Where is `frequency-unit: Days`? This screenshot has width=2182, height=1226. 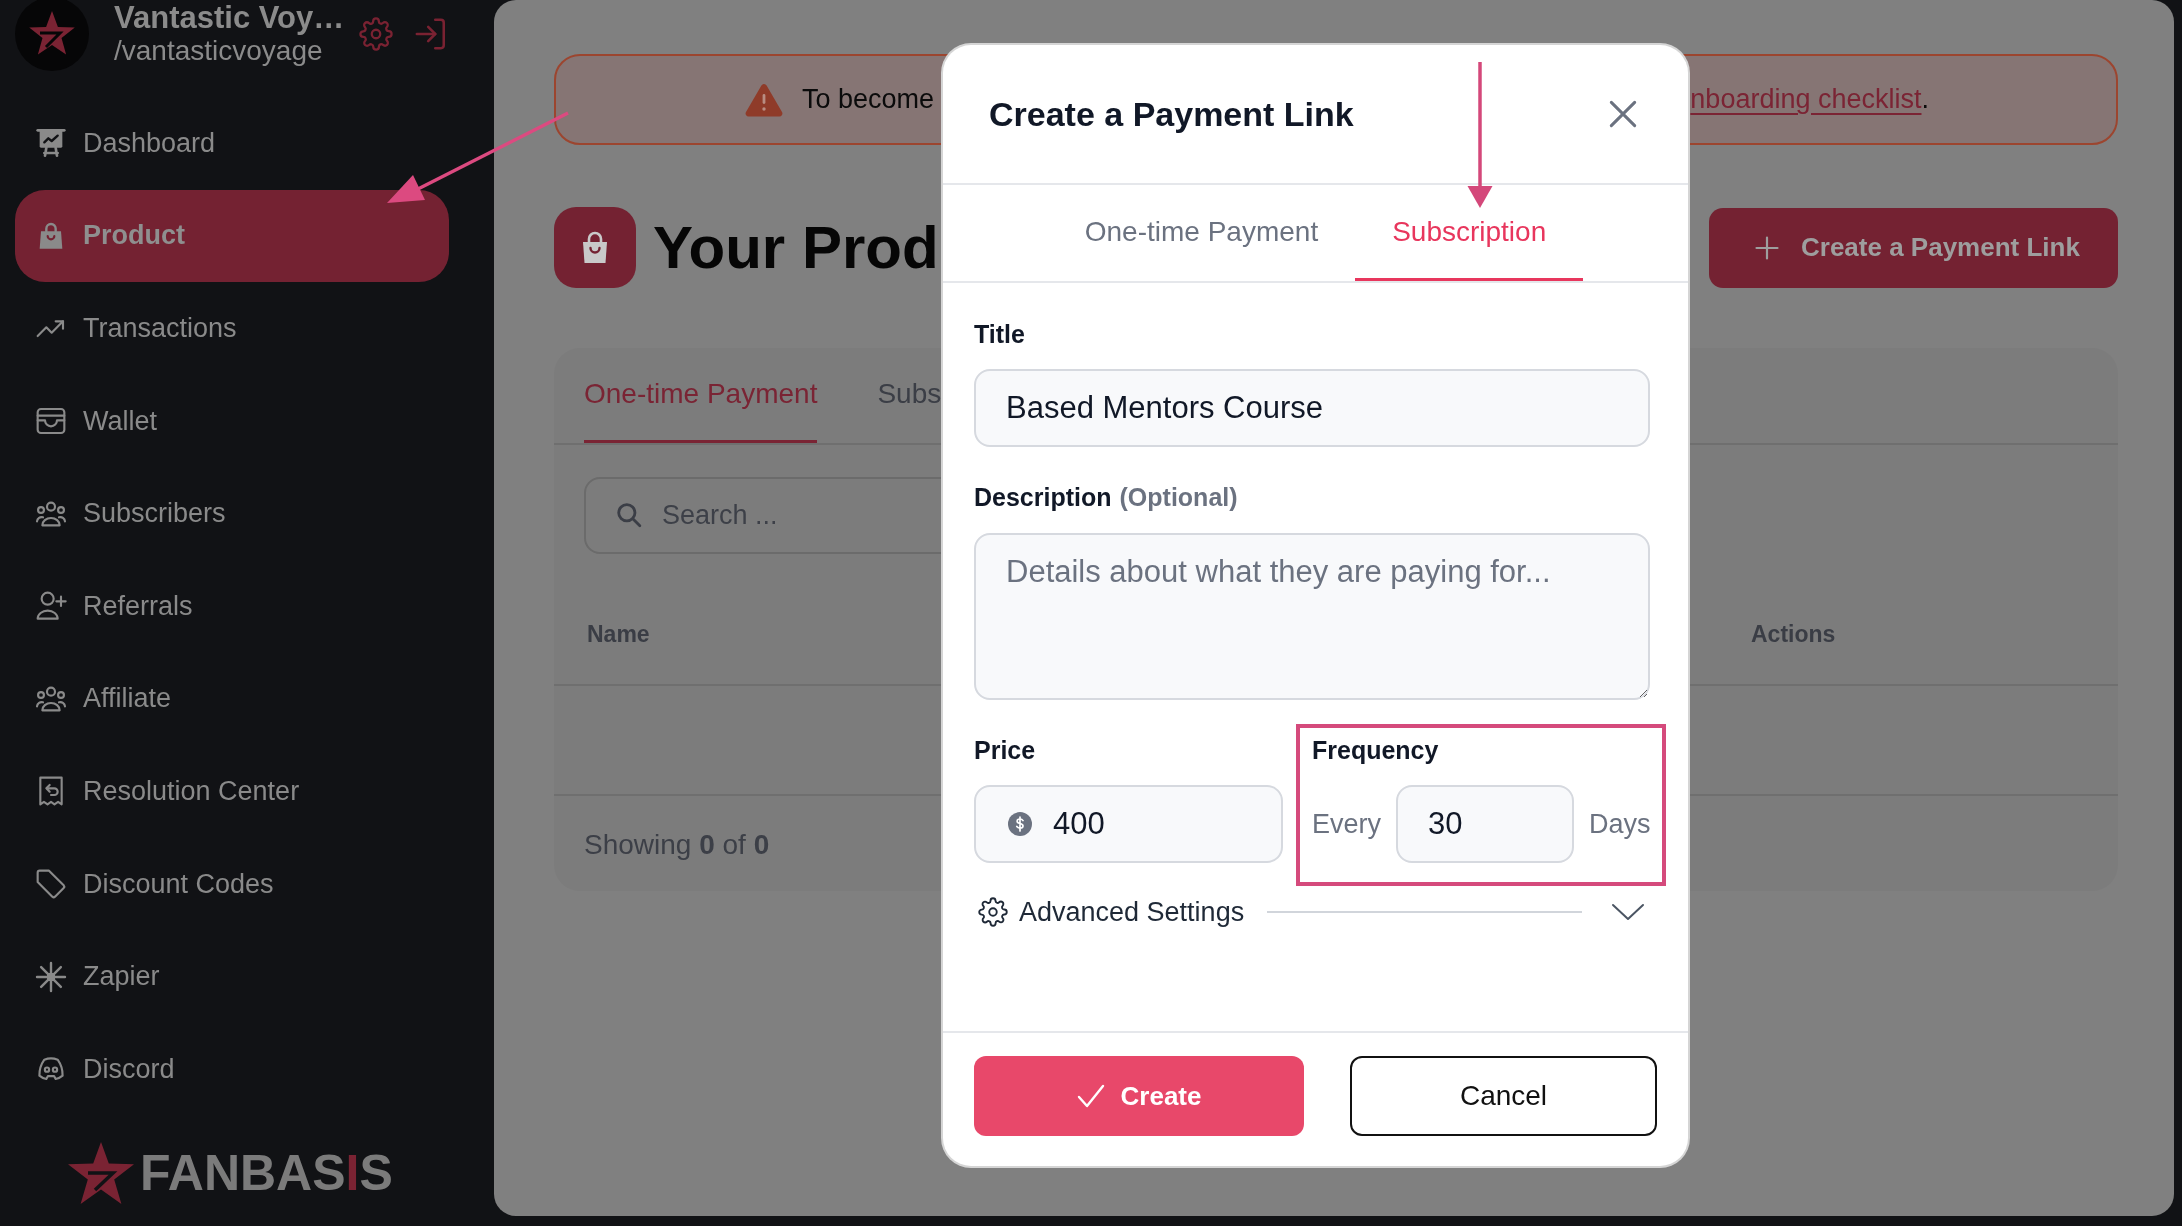
frequency-unit: Days is located at coordinates (1620, 824).